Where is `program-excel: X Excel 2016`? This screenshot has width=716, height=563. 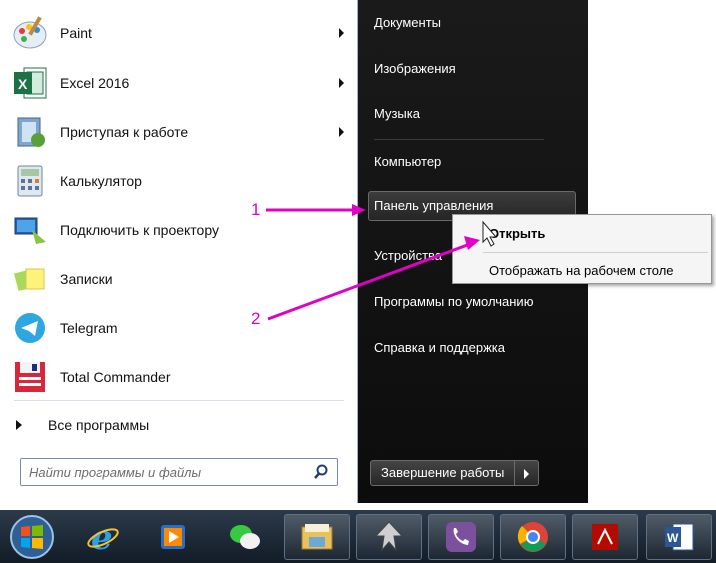 program-excel: X Excel 2016 is located at coordinates (181, 83).